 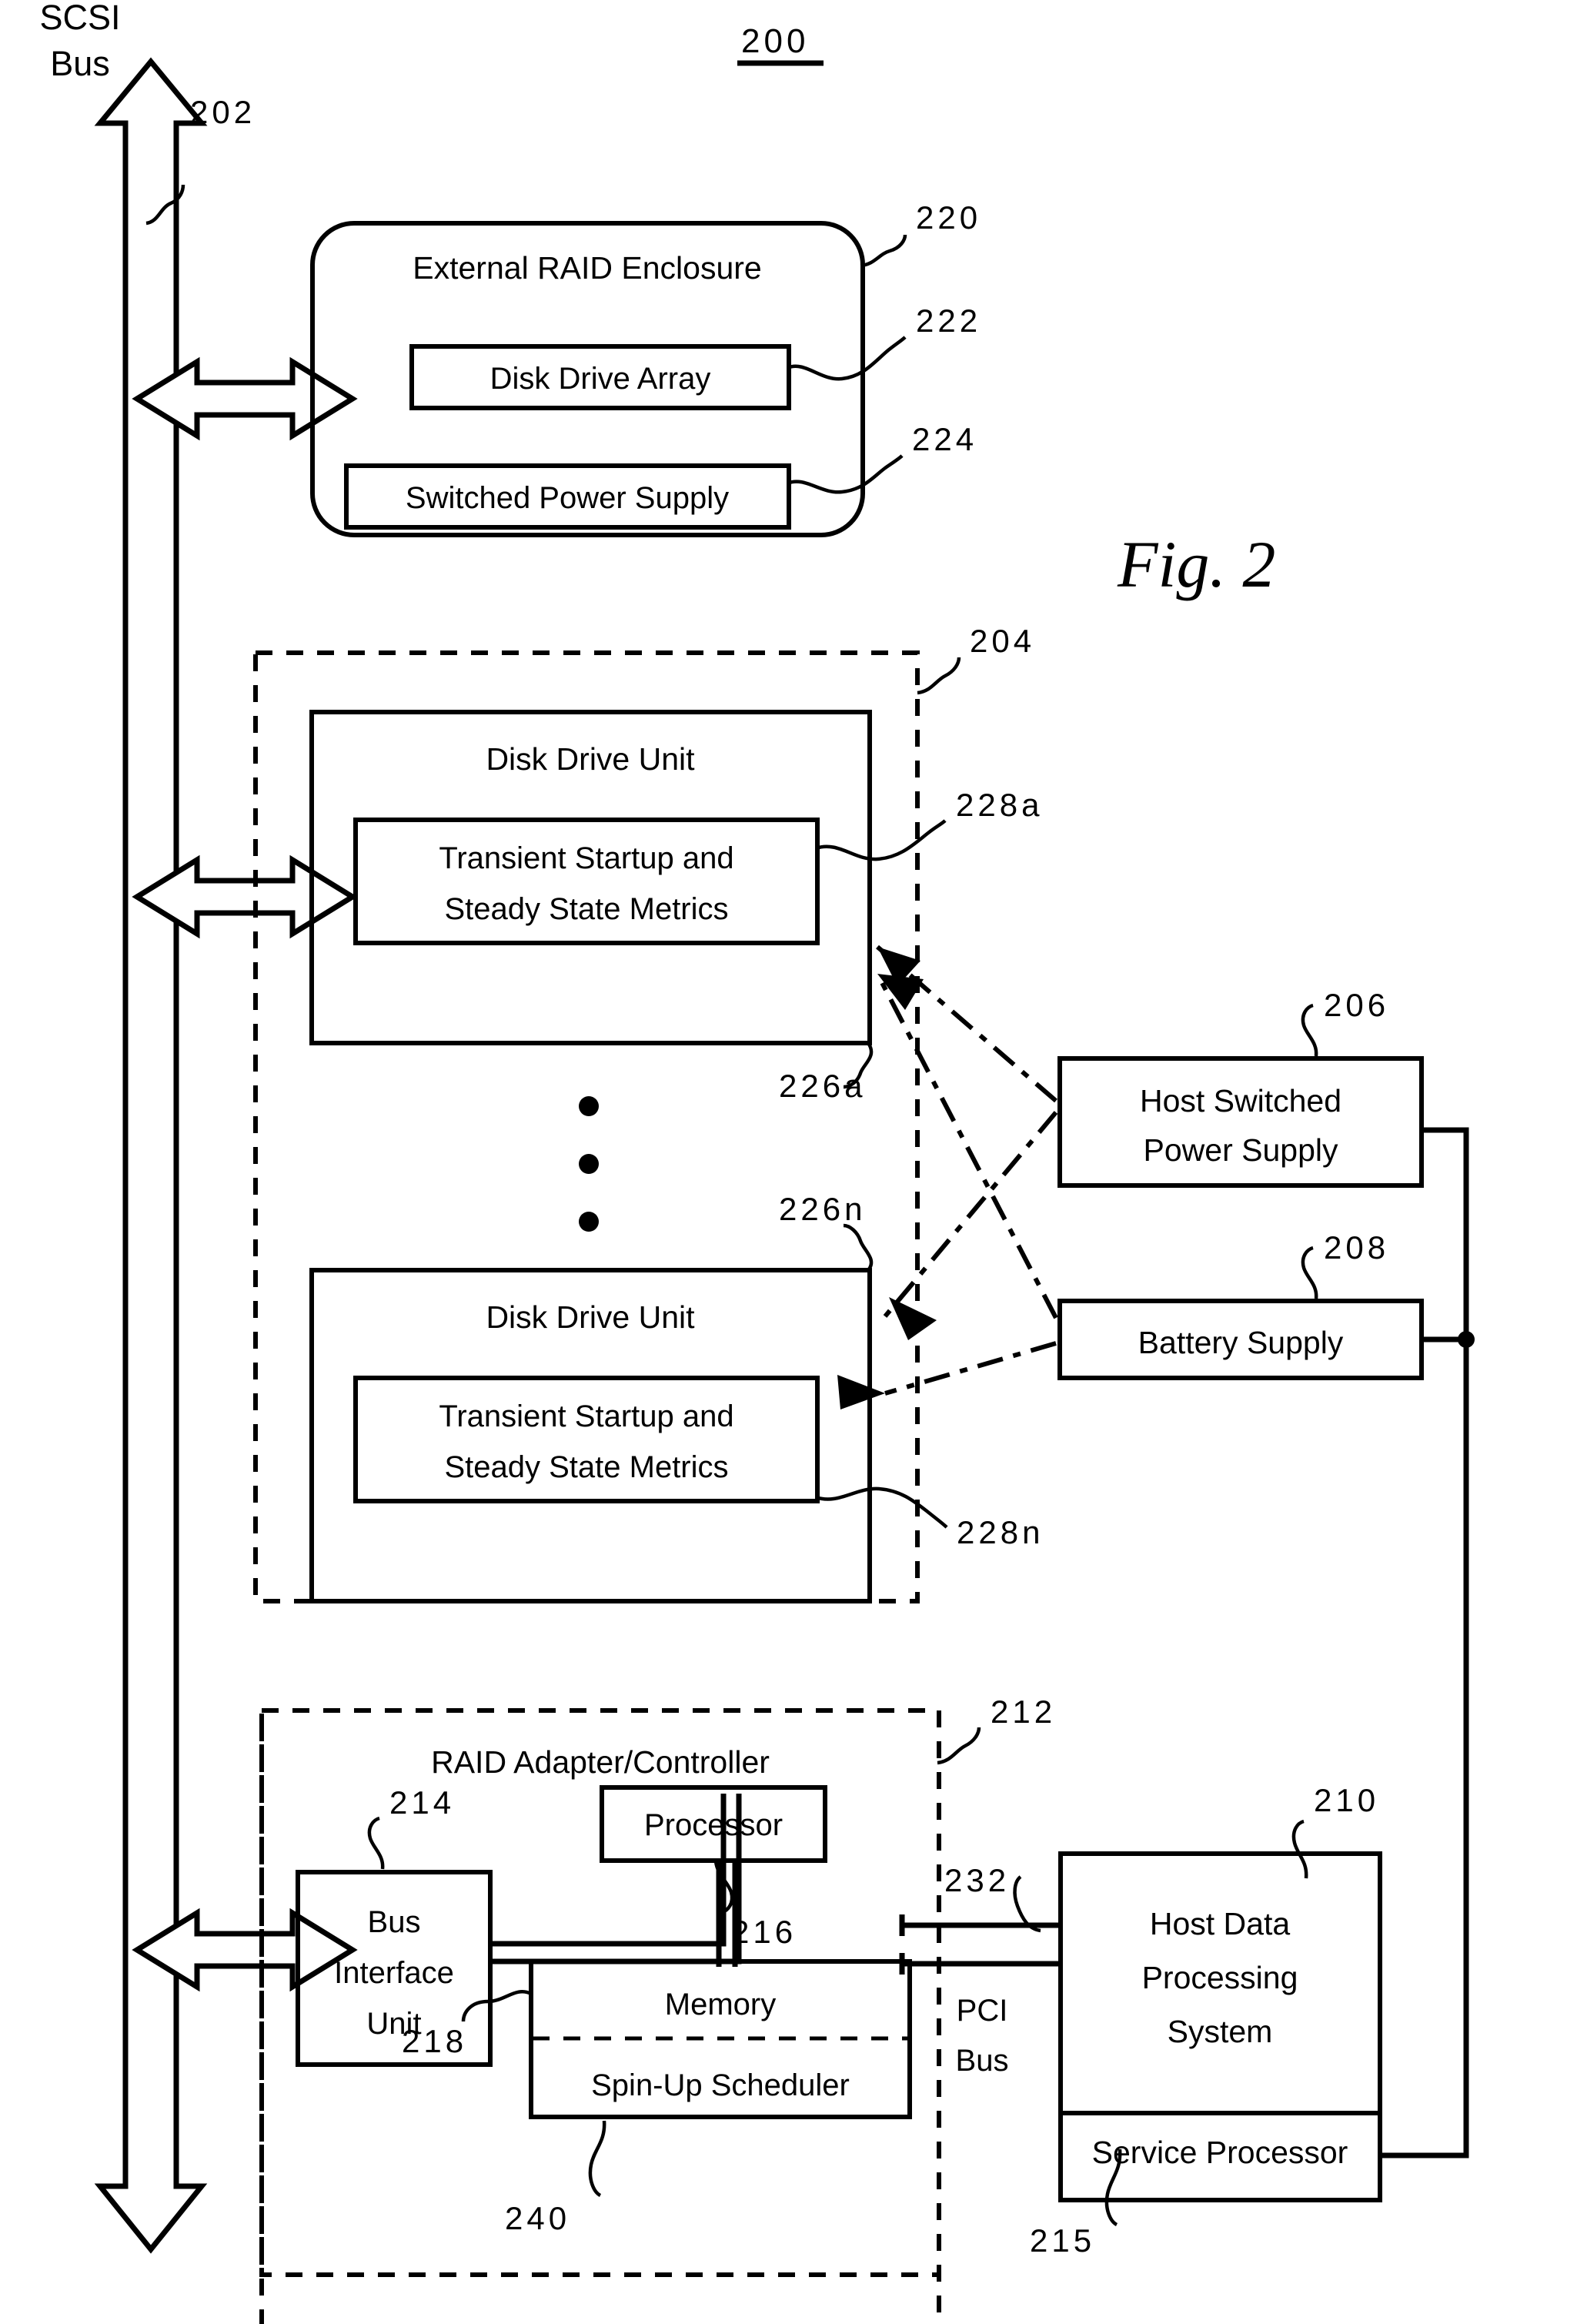 I want to click on ref-224: 224, so click(x=944, y=439).